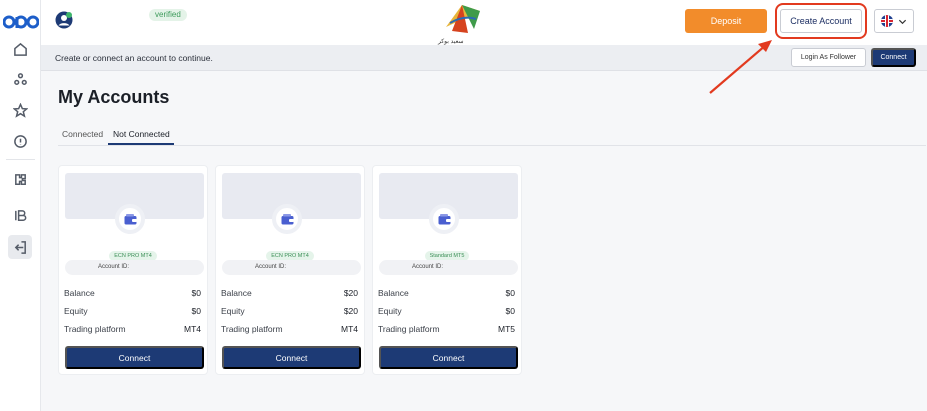 This screenshot has height=411, width=927. I want to click on sidebar-divider, so click(20, 159).